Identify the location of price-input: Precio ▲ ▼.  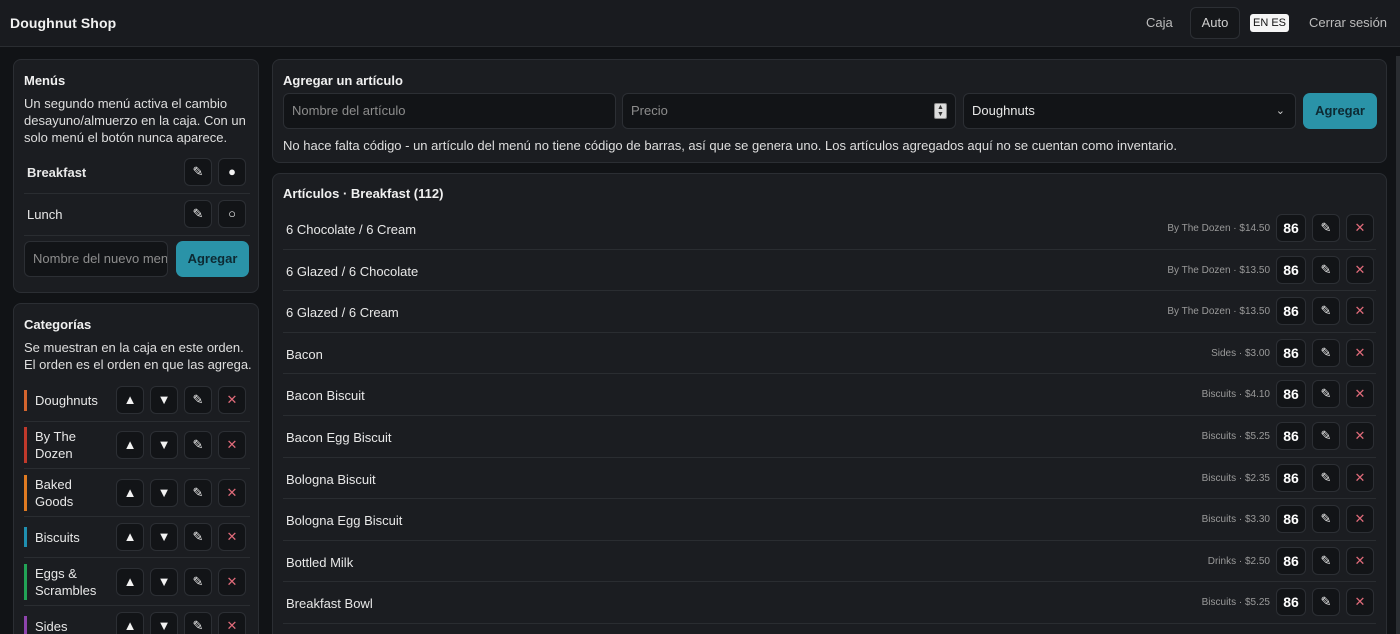
(789, 111).